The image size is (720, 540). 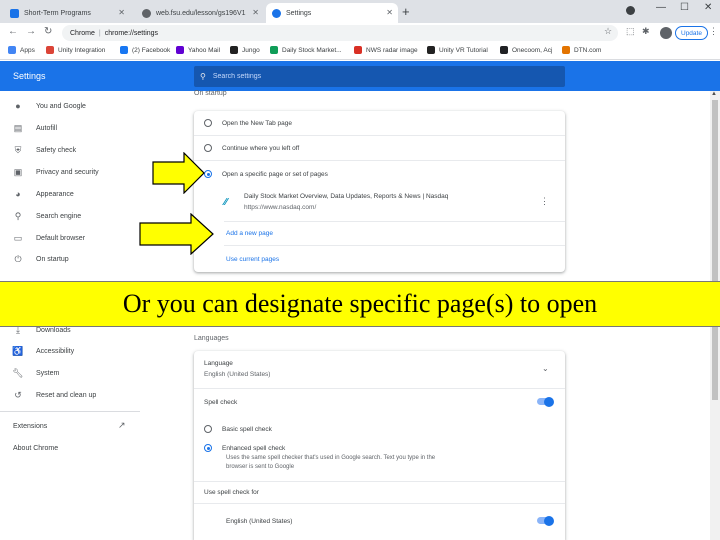 What do you see at coordinates (70, 411) in the screenshot?
I see `sidebar-divider` at bounding box center [70, 411].